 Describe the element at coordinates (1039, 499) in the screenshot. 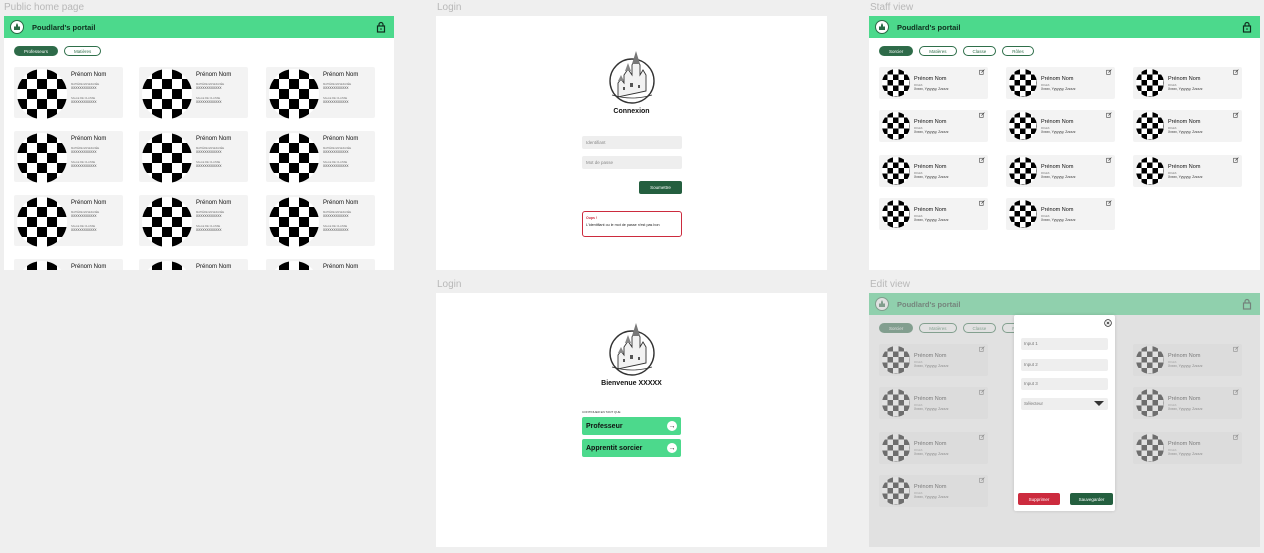

I see `delete-button: Supprimer` at that location.